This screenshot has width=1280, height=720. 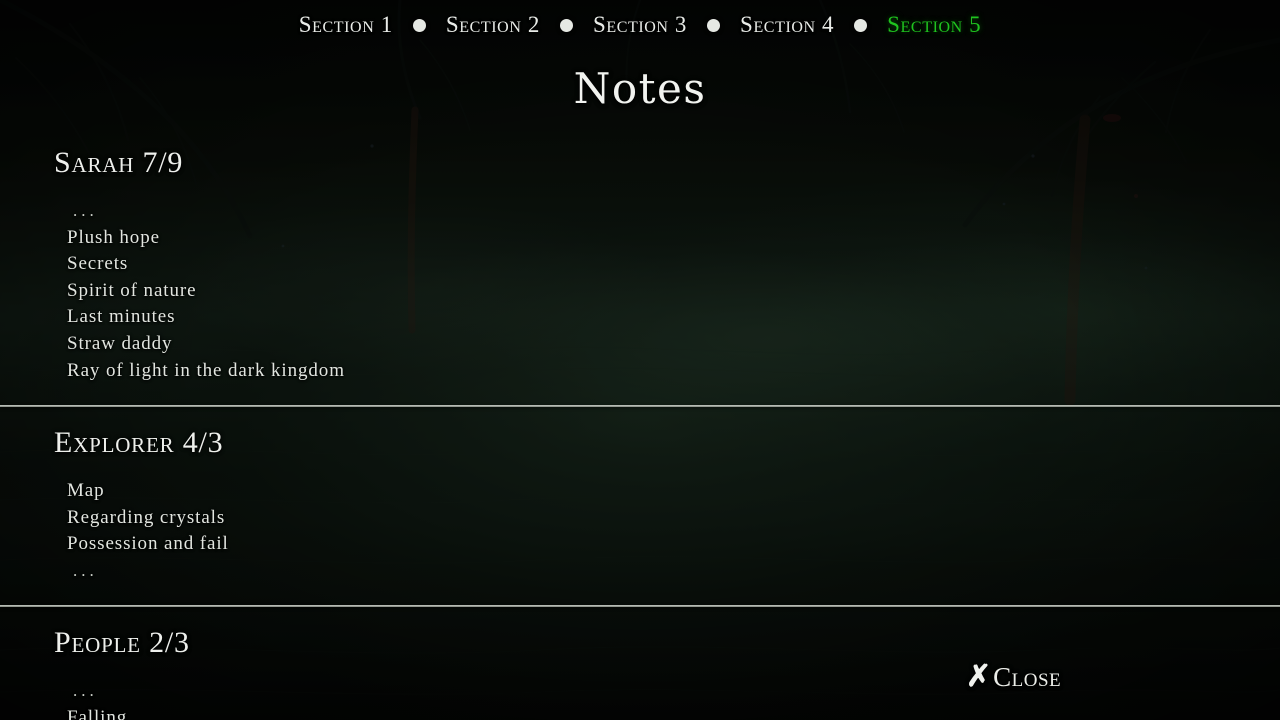 I want to click on nav-item-section-3: Section 3, so click(x=640, y=25).